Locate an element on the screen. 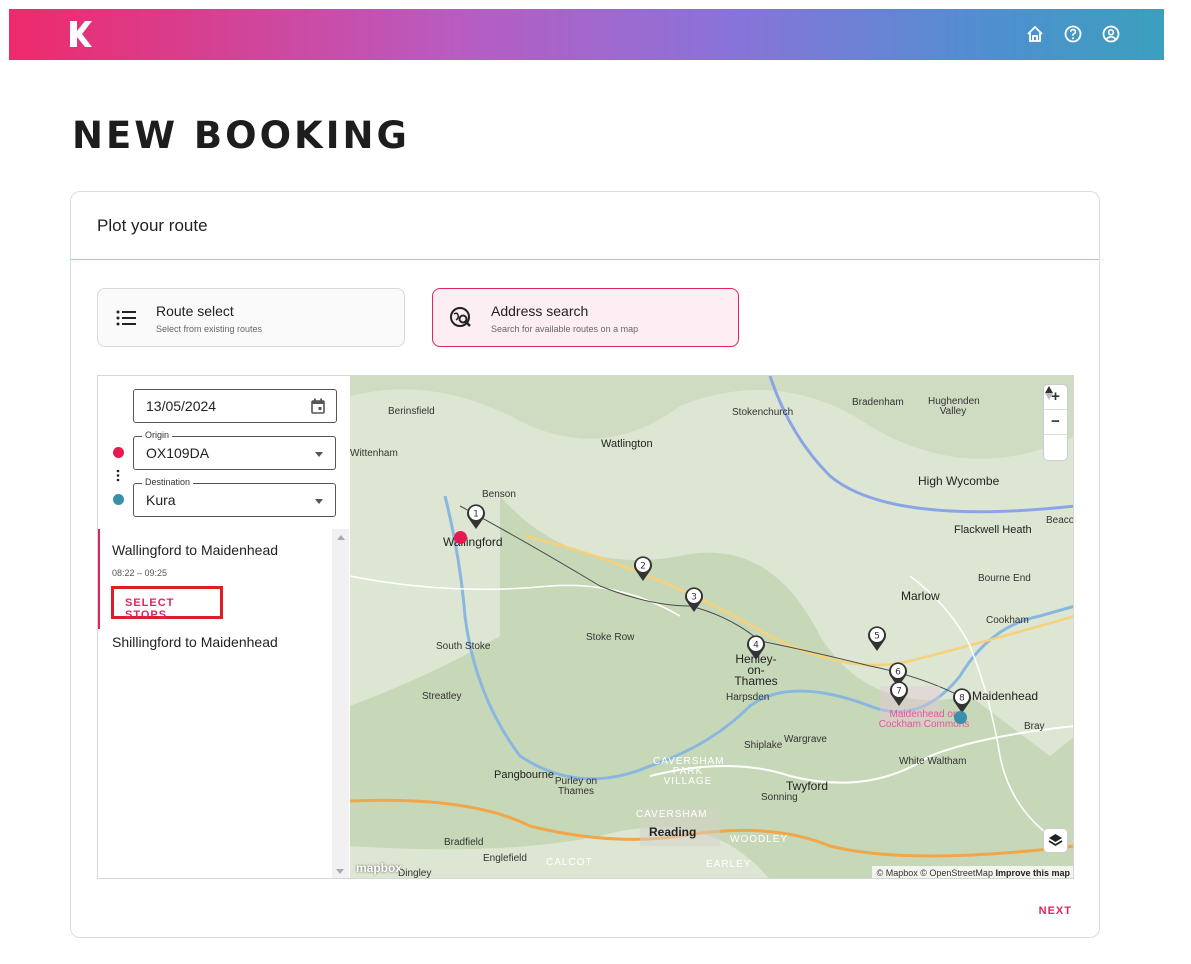  layers-icon is located at coordinates (1055, 840).